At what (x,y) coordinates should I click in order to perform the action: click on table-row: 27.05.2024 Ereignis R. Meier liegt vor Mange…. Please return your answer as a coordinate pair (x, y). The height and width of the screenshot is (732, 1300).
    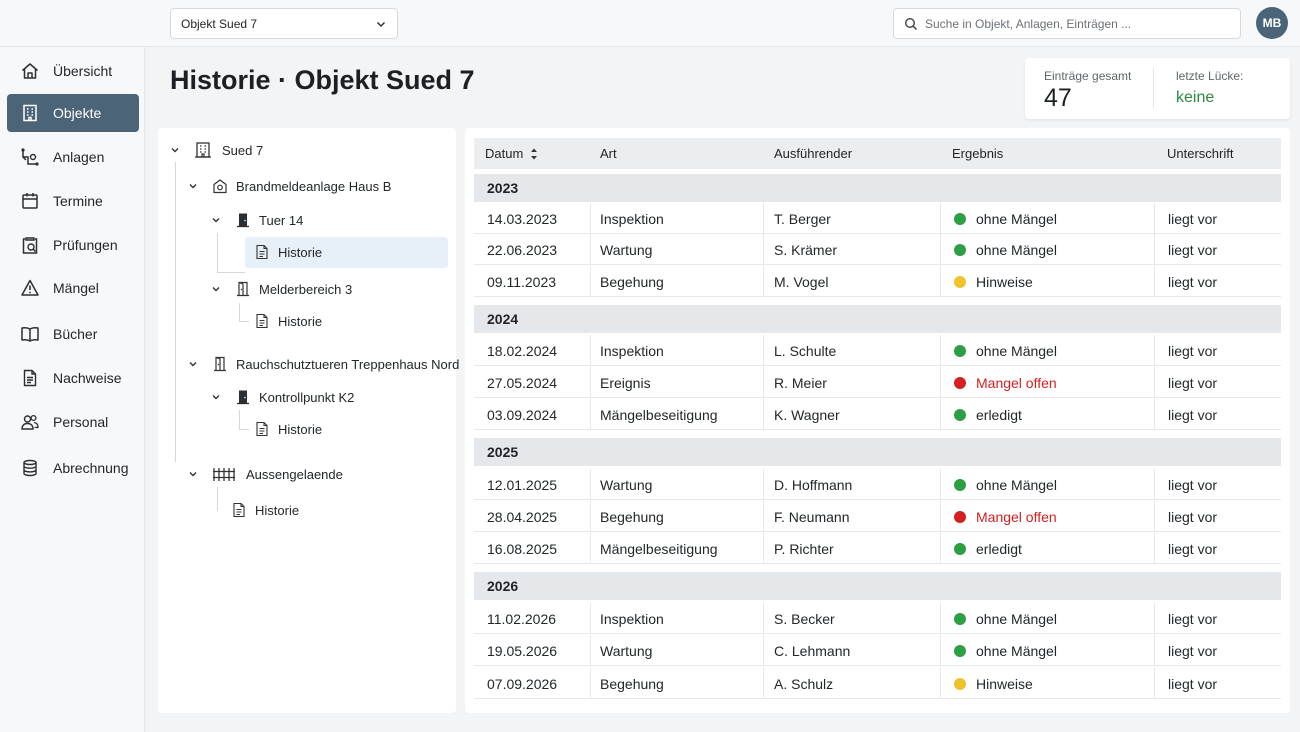
    Looking at the image, I should click on (877, 382).